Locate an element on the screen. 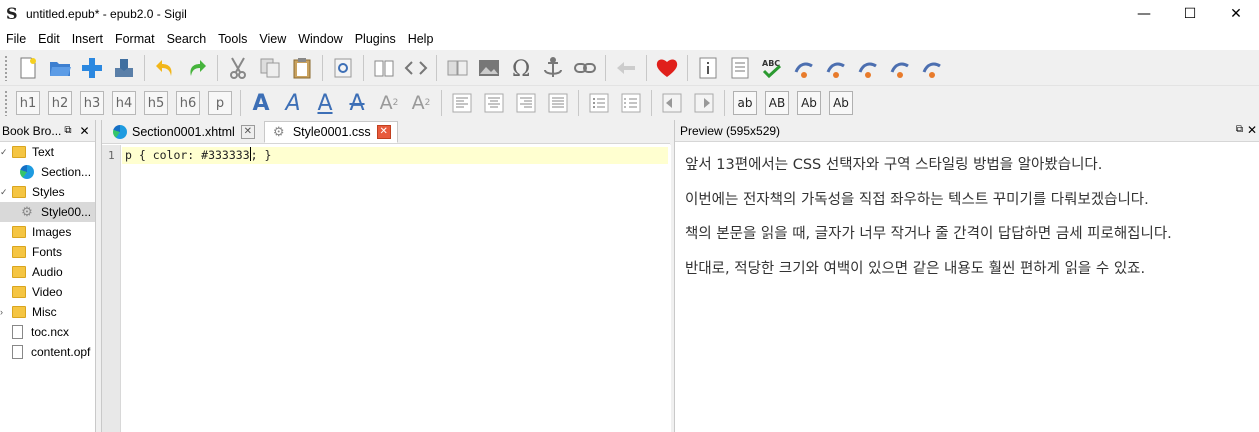 Image resolution: width=1259 pixels, height=432 pixels. menu-help: Help is located at coordinates (421, 39).